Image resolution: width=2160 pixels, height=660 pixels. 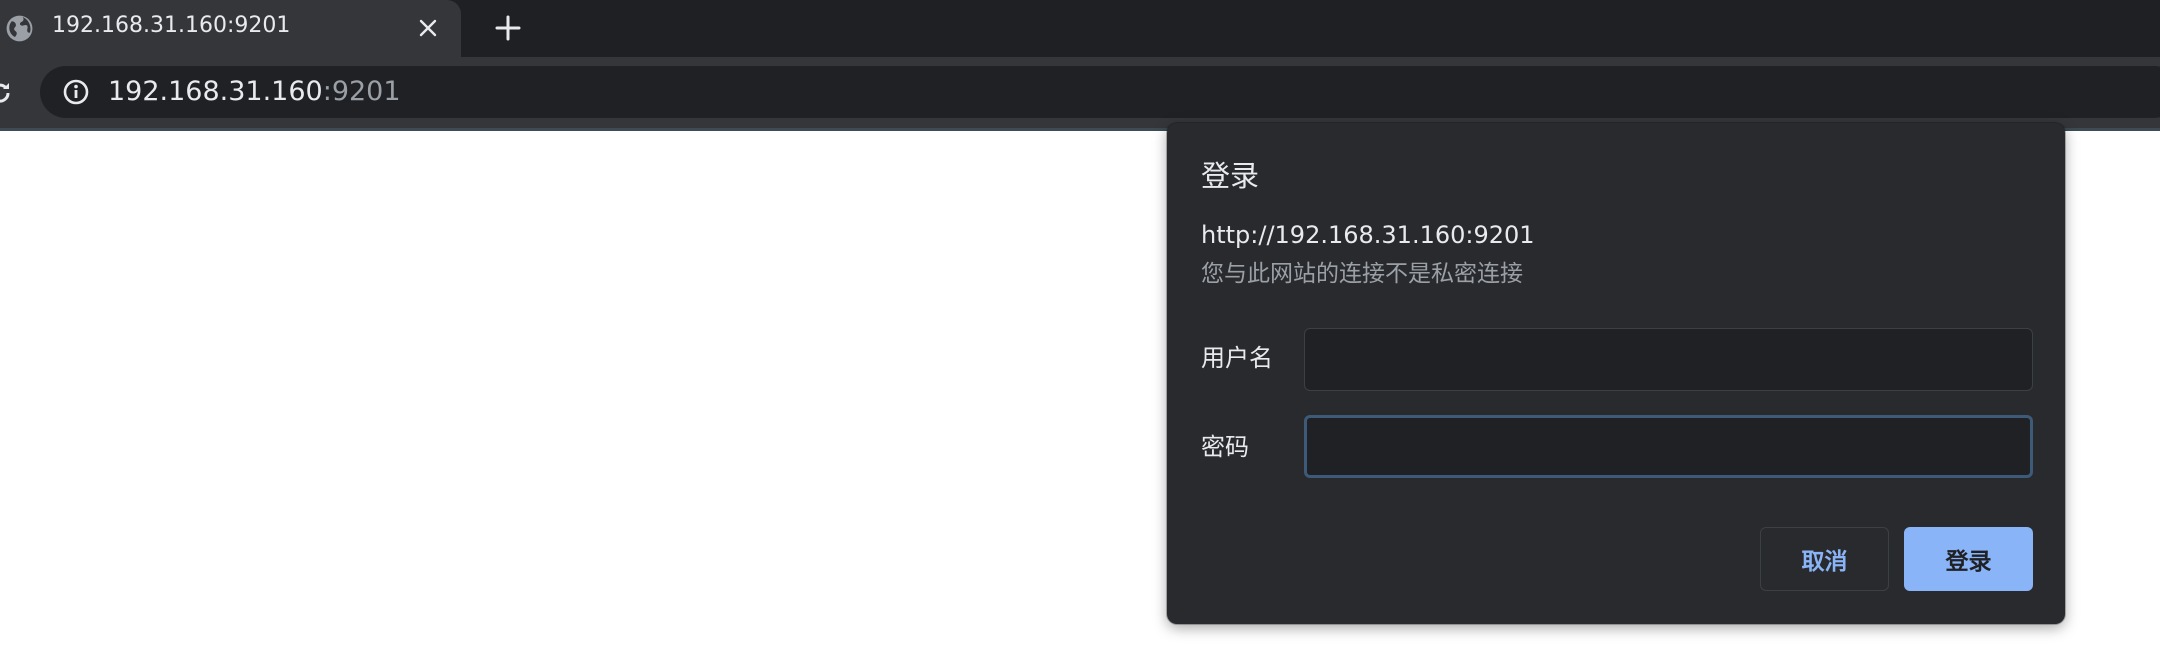 I want to click on dialog-title: 登录, so click(x=1230, y=176).